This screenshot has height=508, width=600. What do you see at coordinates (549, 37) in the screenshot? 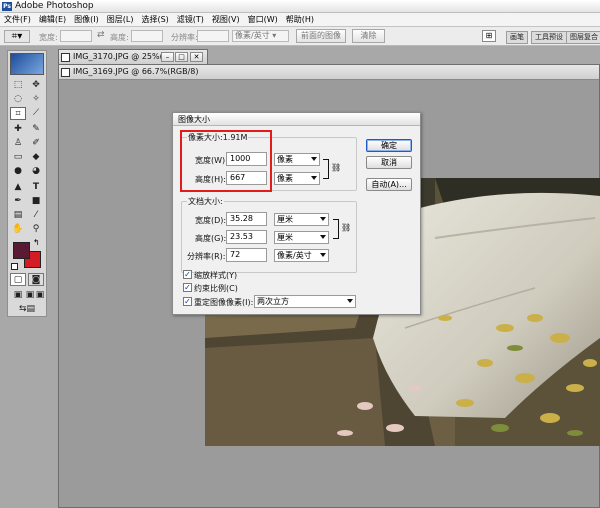
I see `panel-tab-tool-presets: 工具预设` at bounding box center [549, 37].